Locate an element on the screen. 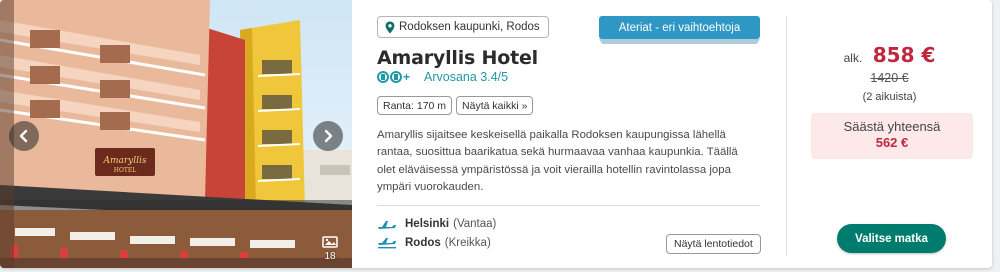  hotel-sign-text: Amaryllis is located at coordinates (124, 161).